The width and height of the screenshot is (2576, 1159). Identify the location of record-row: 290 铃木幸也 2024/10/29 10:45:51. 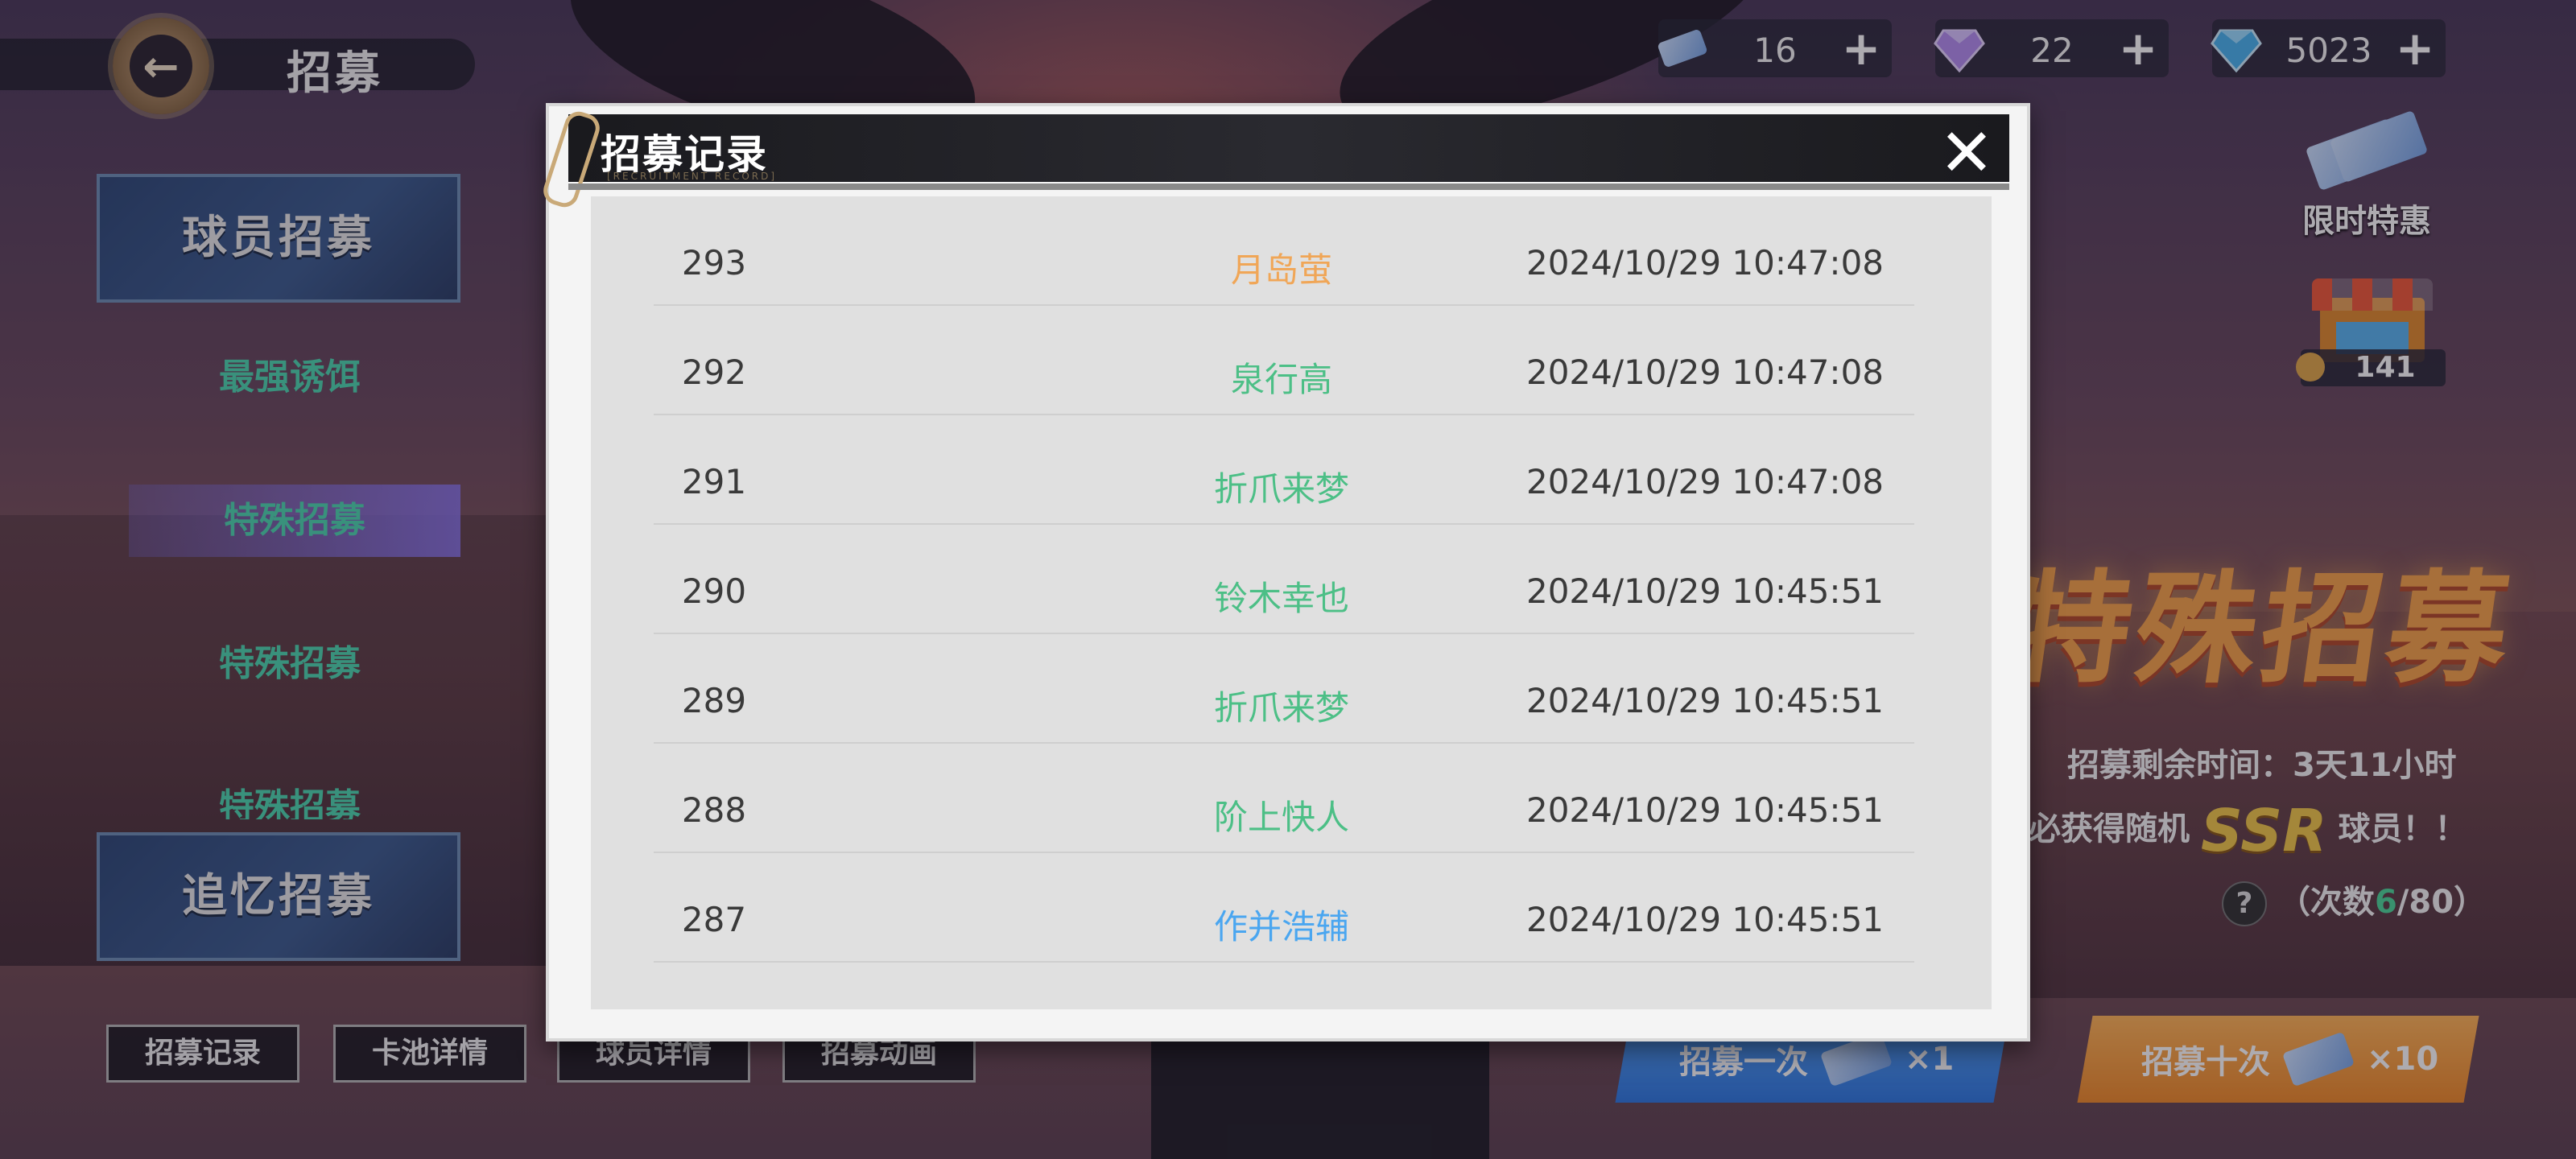
(1284, 579).